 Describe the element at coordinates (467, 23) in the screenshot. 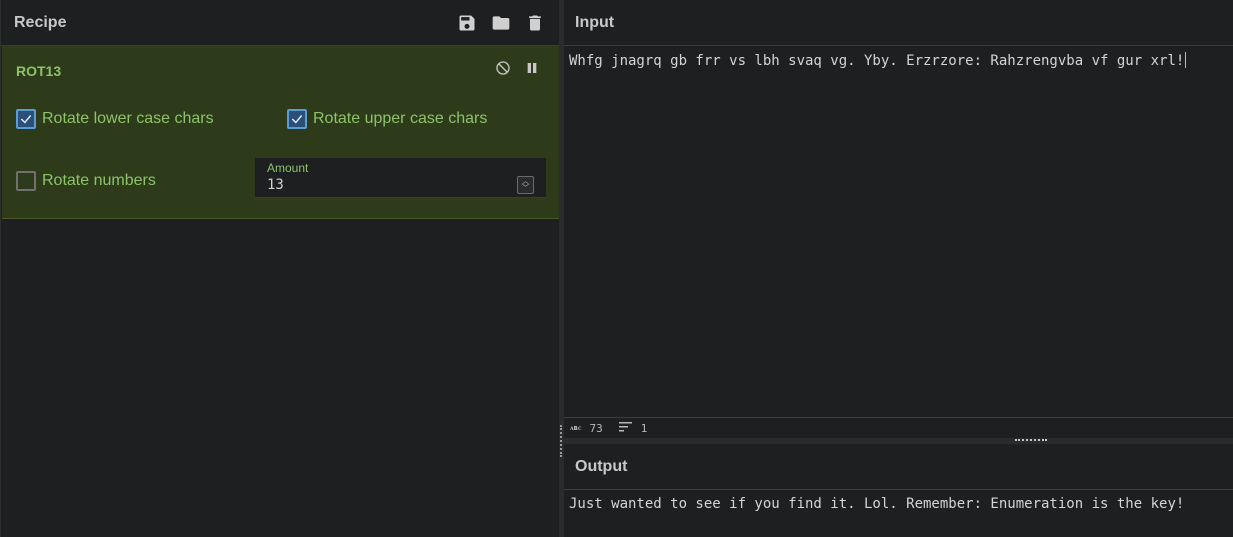

I see `save-icon` at that location.